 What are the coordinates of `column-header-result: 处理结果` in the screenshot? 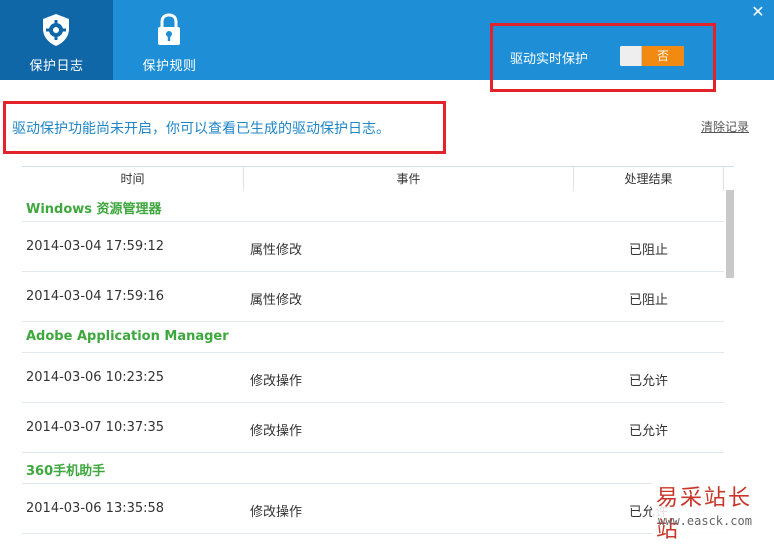 It's located at (649, 179).